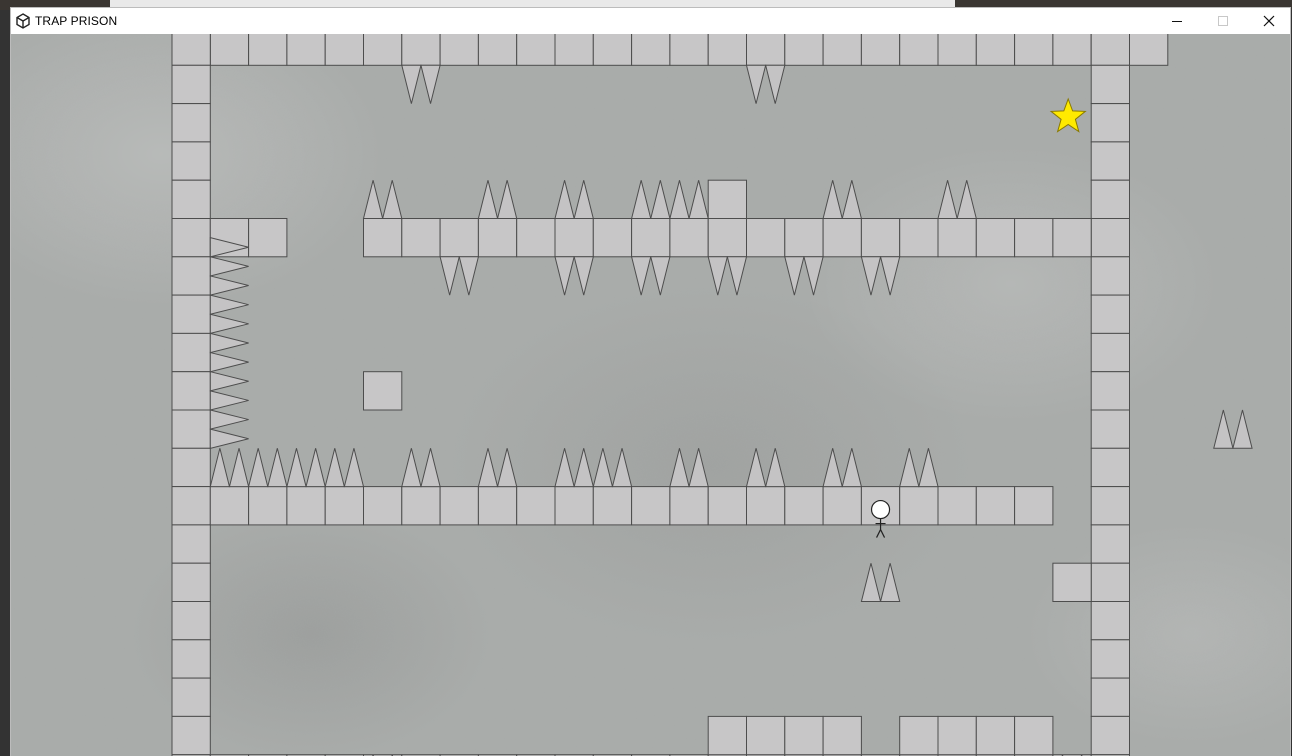 This screenshot has width=1292, height=756. I want to click on desktop-background-left, so click(5, 383).